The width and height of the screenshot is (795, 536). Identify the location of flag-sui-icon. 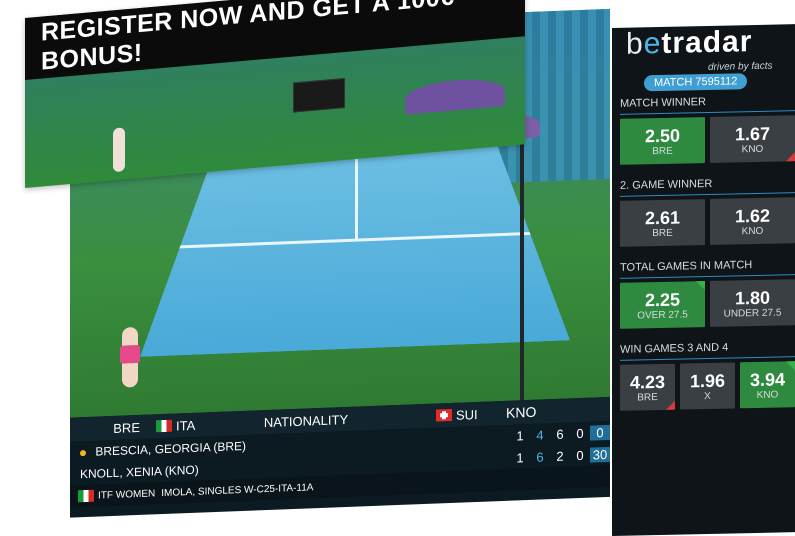
(444, 415).